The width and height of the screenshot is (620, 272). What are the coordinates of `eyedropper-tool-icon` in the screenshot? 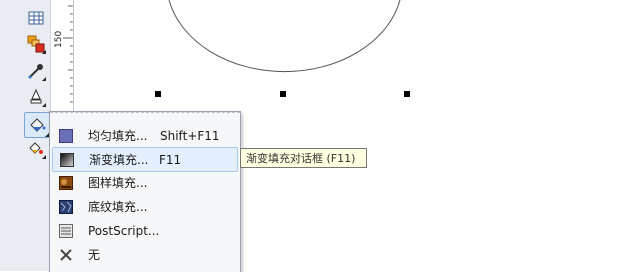 It's located at (36, 71).